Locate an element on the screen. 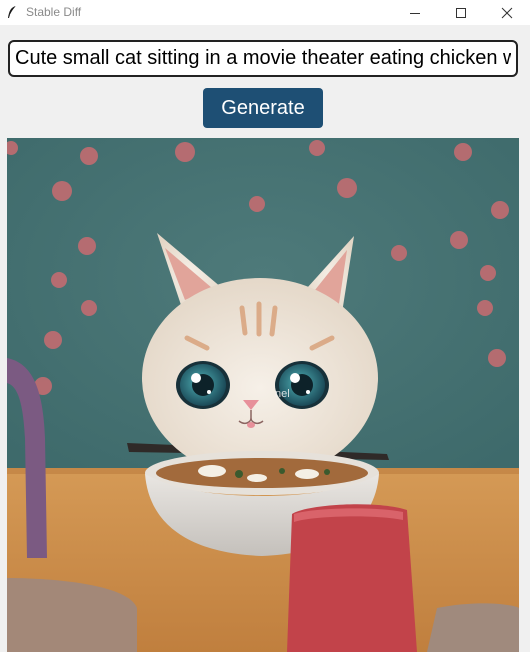 This screenshot has width=530, height=652. generate-button: Generate is located at coordinates (263, 108).